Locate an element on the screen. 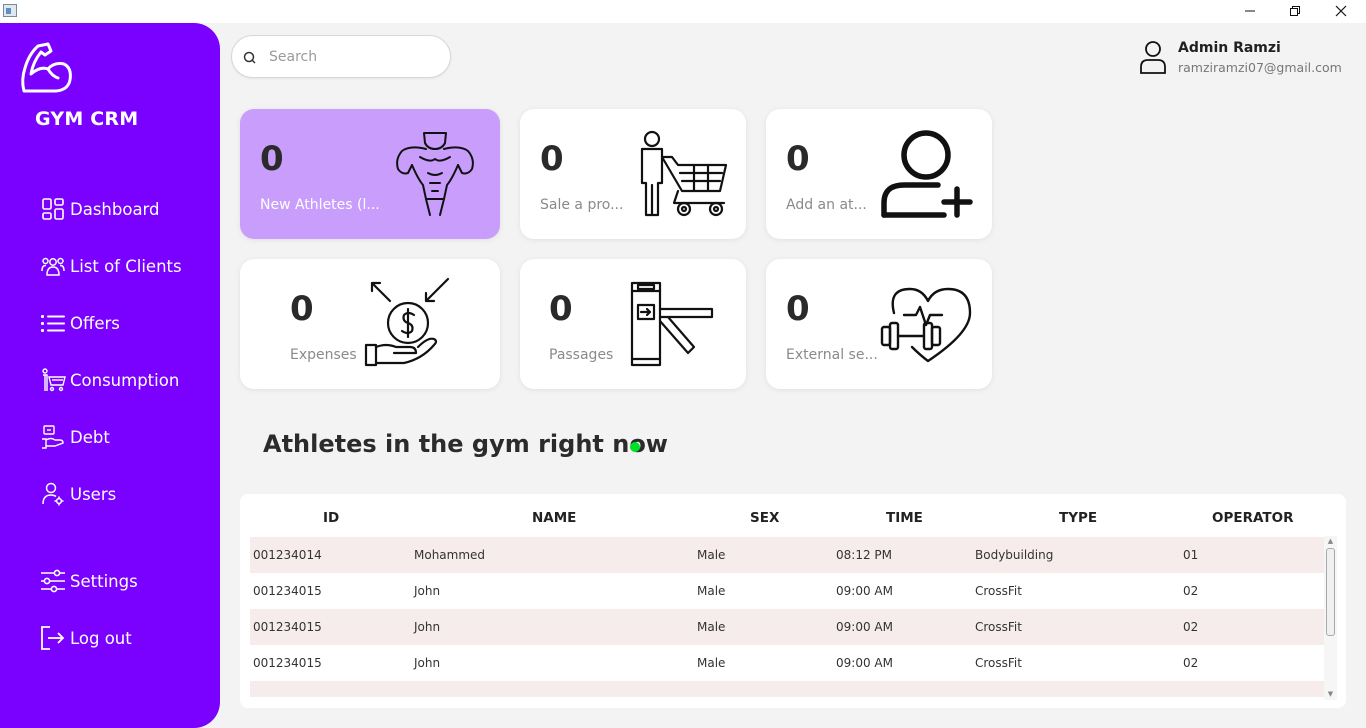 This screenshot has width=1366, height=728. column-header-name: NAME is located at coordinates (554, 518).